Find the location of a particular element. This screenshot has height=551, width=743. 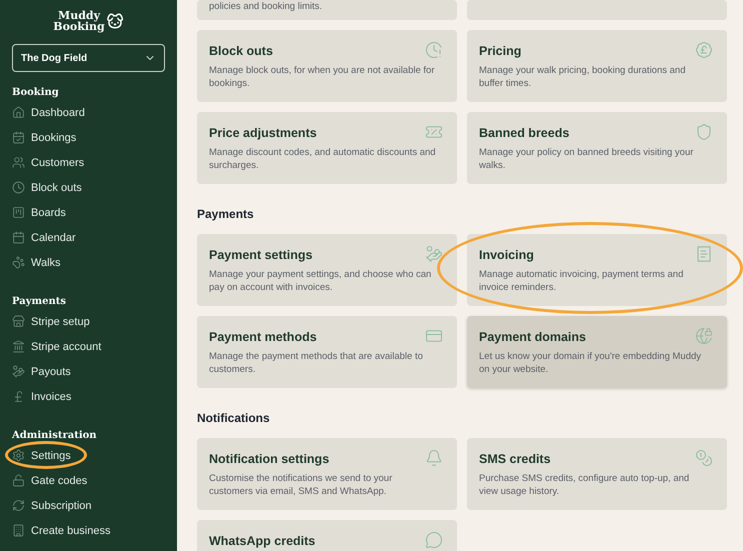

bell-icon is located at coordinates (434, 458).